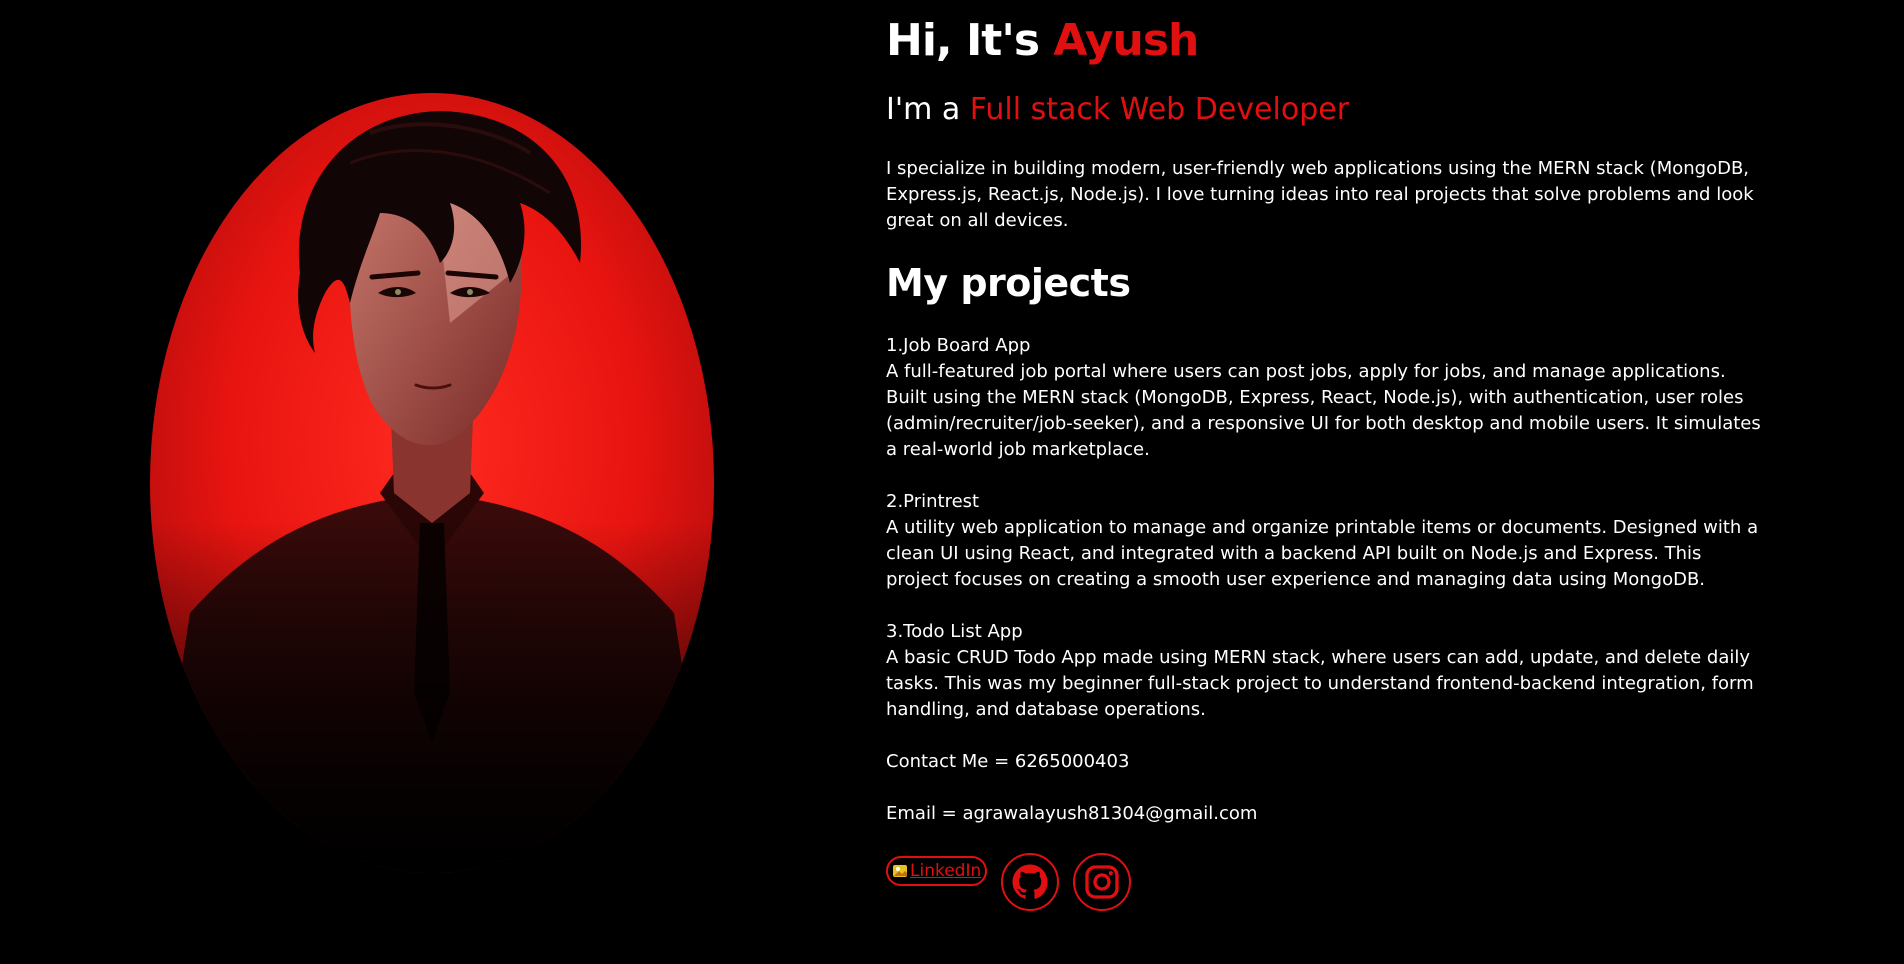 The width and height of the screenshot is (1904, 964). I want to click on role-prefix: I'm a, so click(928, 109).